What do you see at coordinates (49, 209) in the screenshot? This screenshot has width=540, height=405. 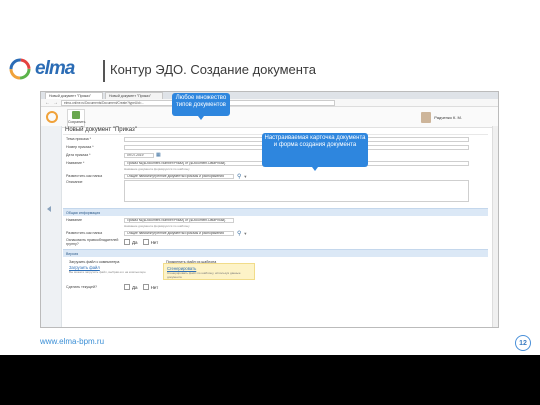 I see `collapse-arrow-icon` at bounding box center [49, 209].